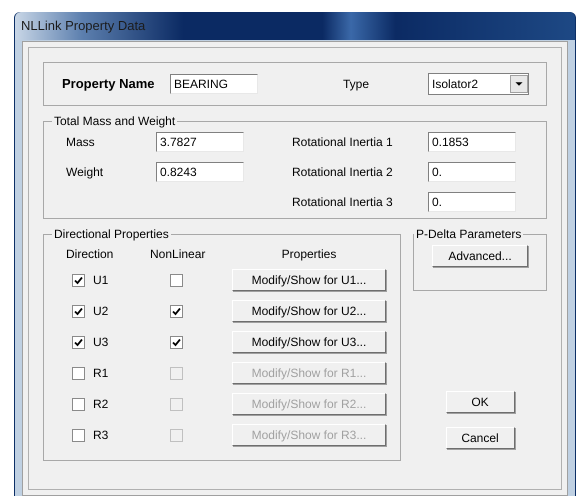  Describe the element at coordinates (89, 254) in the screenshot. I see `column-header: Direction` at that location.